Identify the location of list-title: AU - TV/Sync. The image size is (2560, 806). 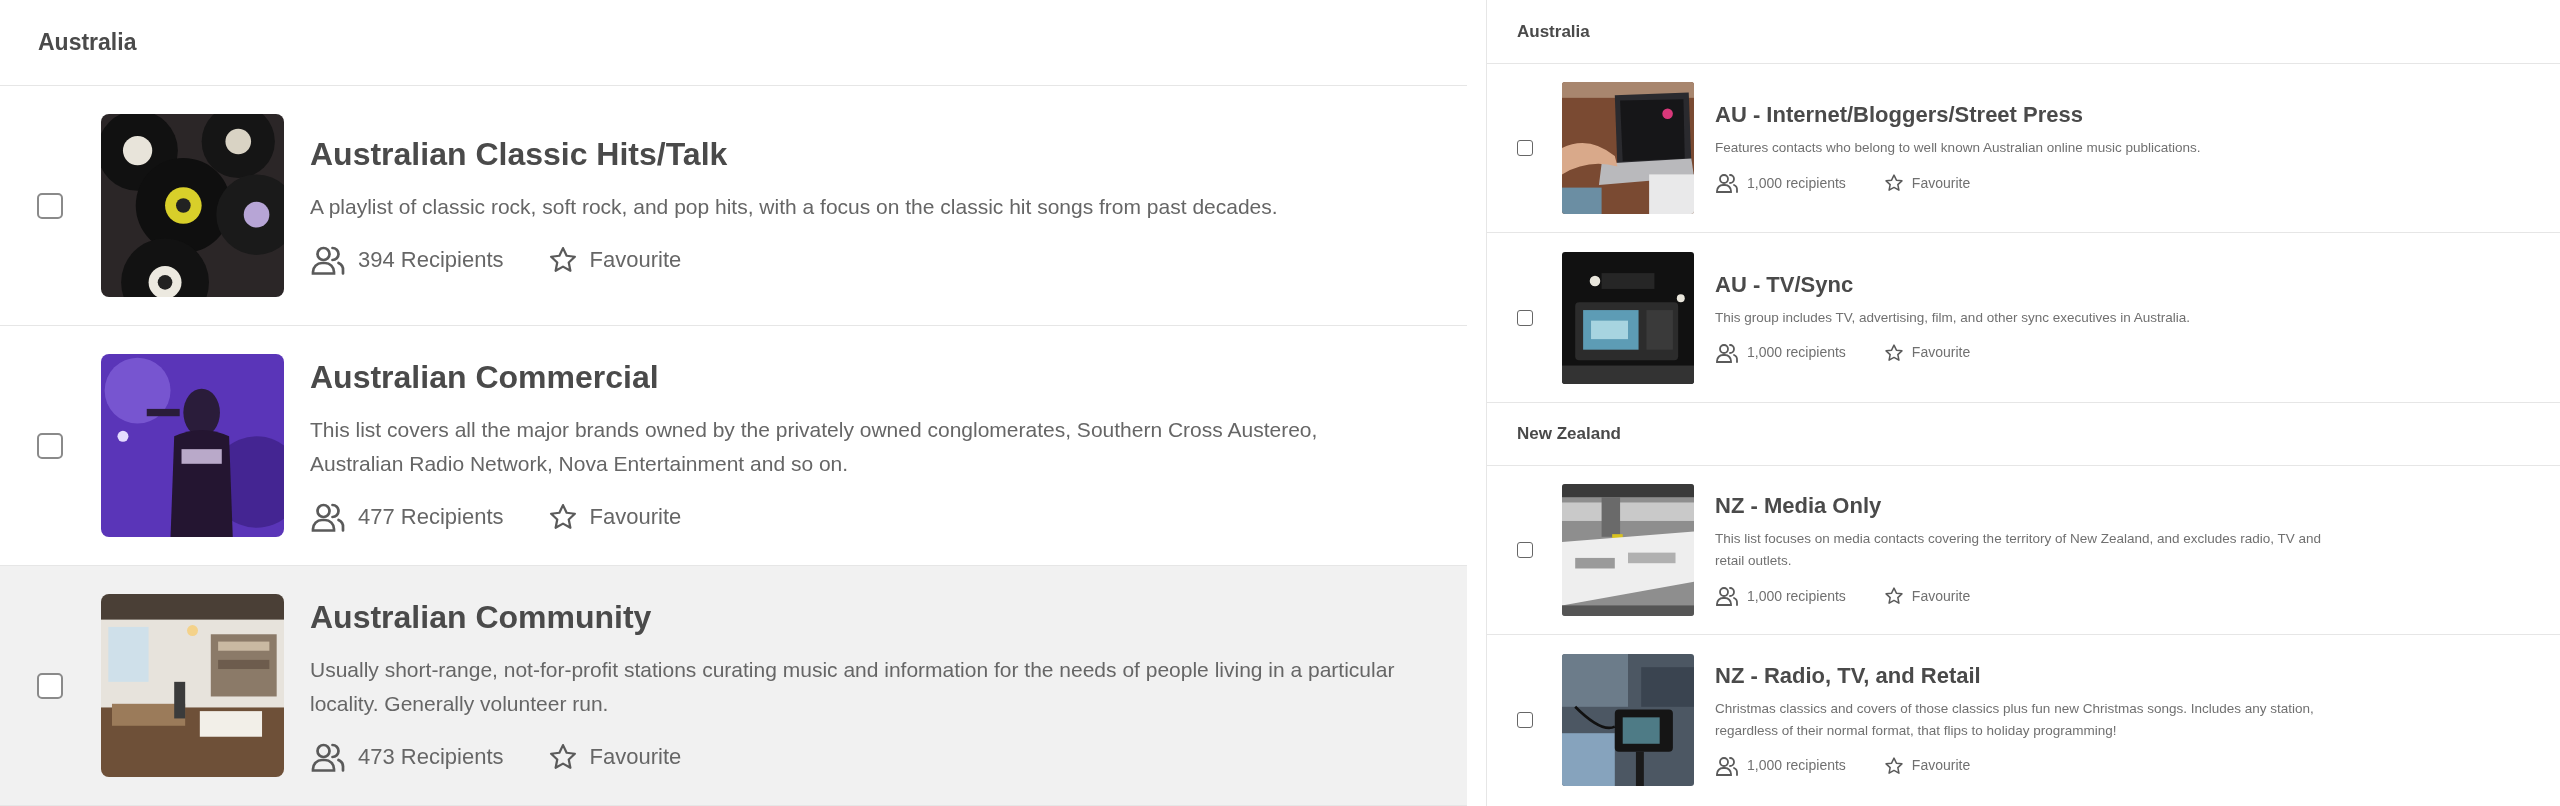
(1784, 284).